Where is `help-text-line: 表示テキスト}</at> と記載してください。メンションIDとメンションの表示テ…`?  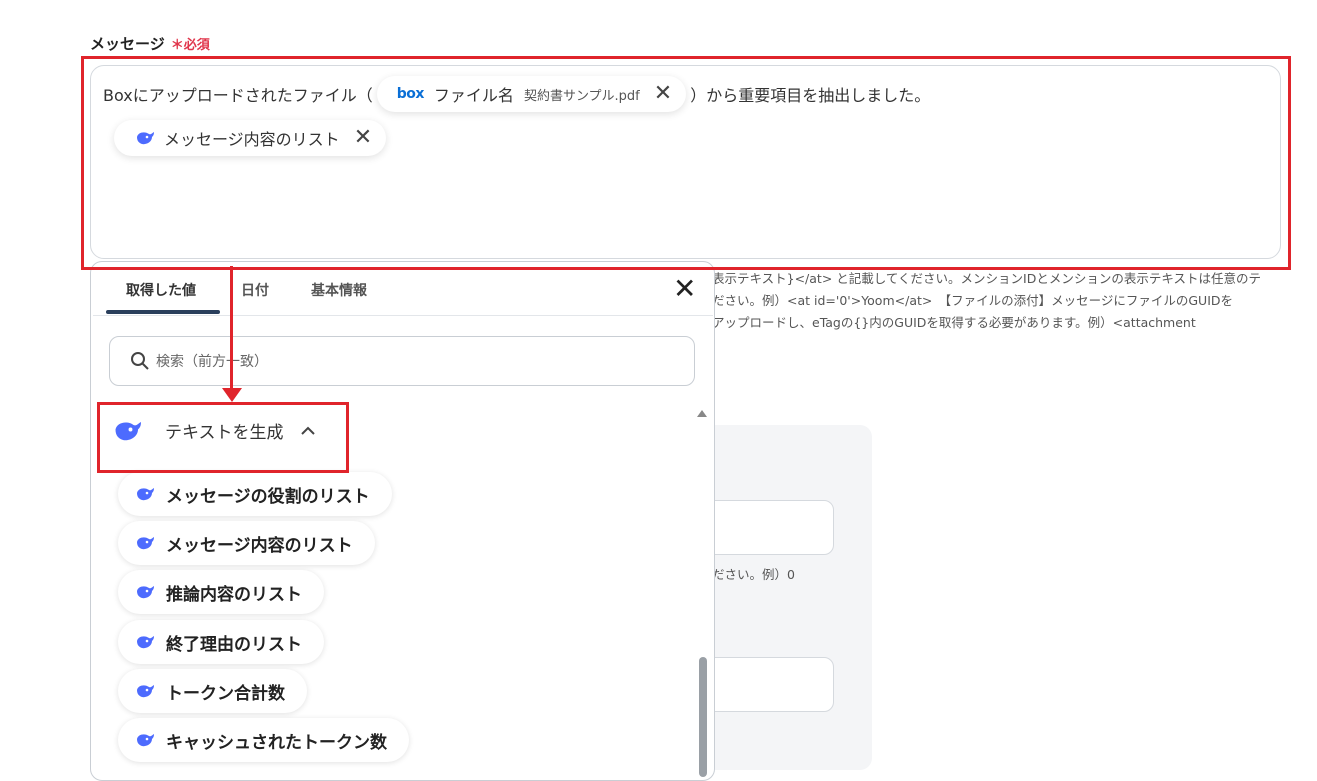
help-text-line: 表示テキスト}</at> と記載してください。メンションIDとメンションの表示テ… is located at coordinates (986, 278).